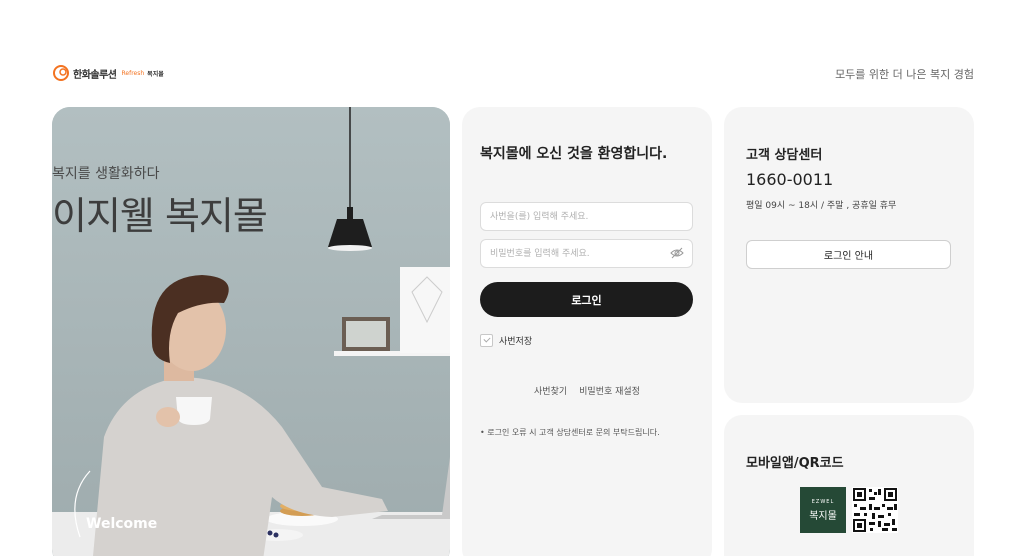 This screenshot has height=556, width=1024. I want to click on reset-password-link: 비밀번호 재설정, so click(609, 390).